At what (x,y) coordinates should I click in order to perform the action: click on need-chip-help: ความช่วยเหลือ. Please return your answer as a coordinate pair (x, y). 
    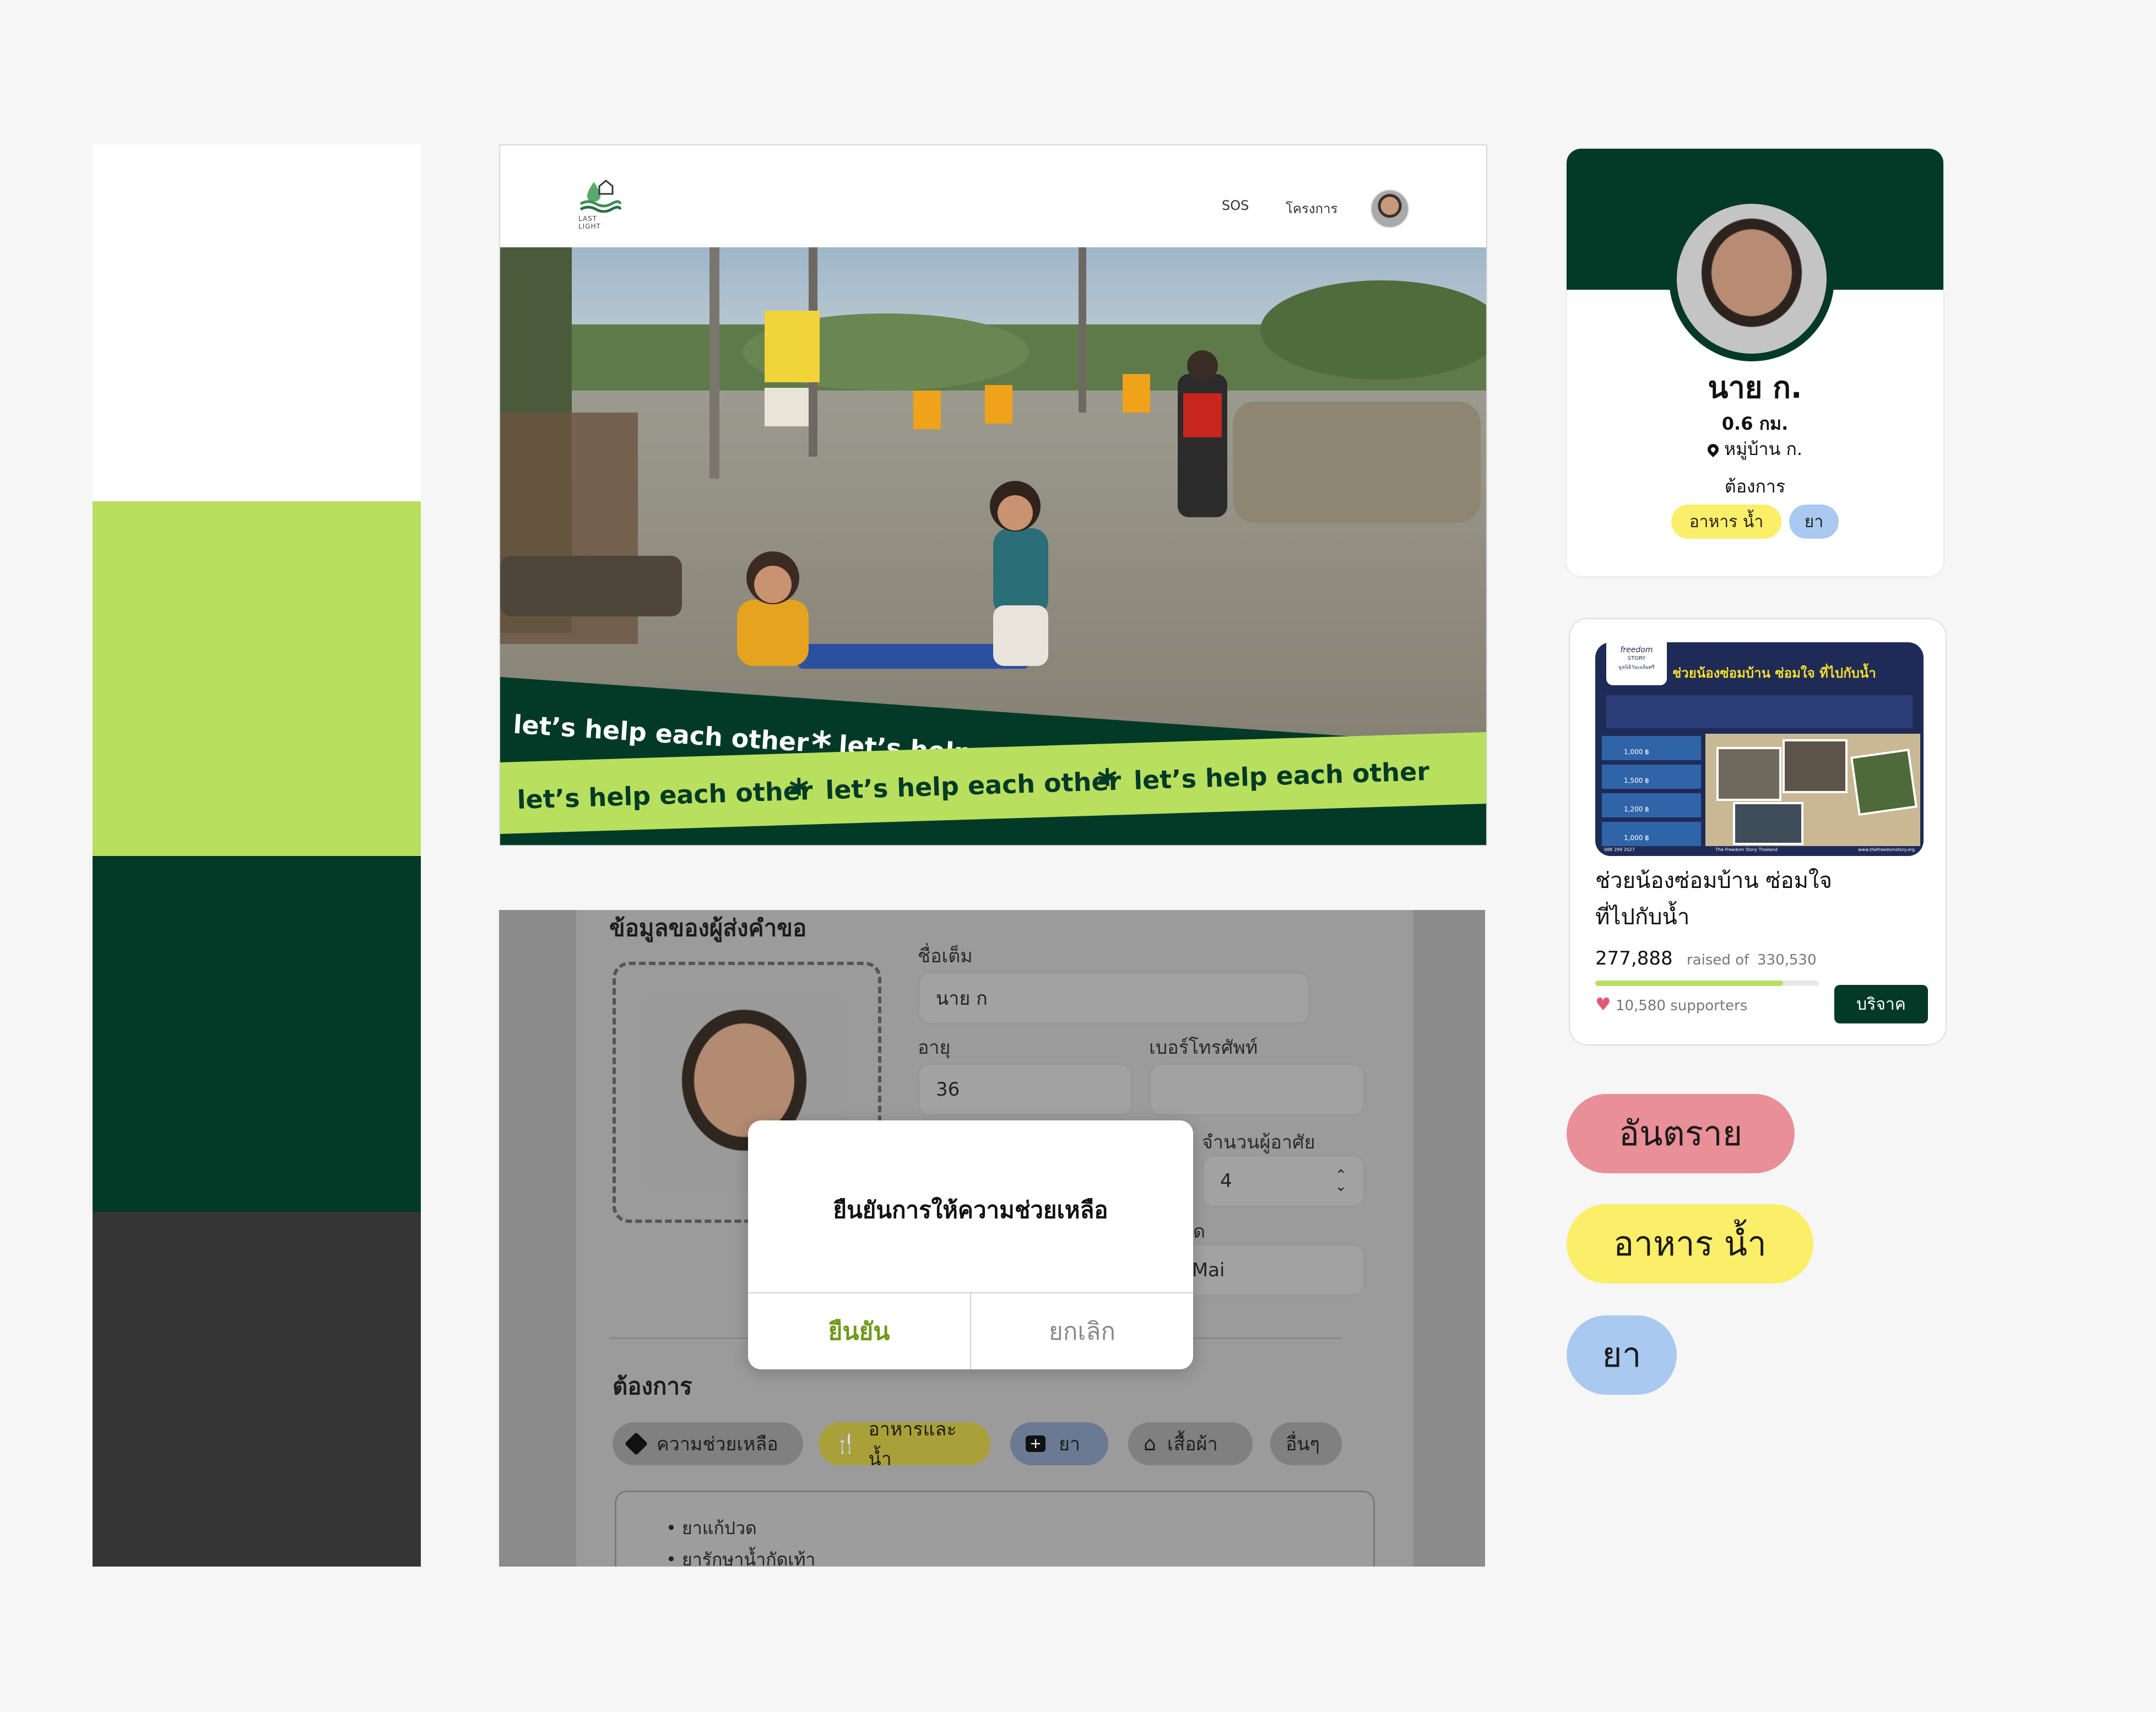
    Looking at the image, I should click on (708, 1443).